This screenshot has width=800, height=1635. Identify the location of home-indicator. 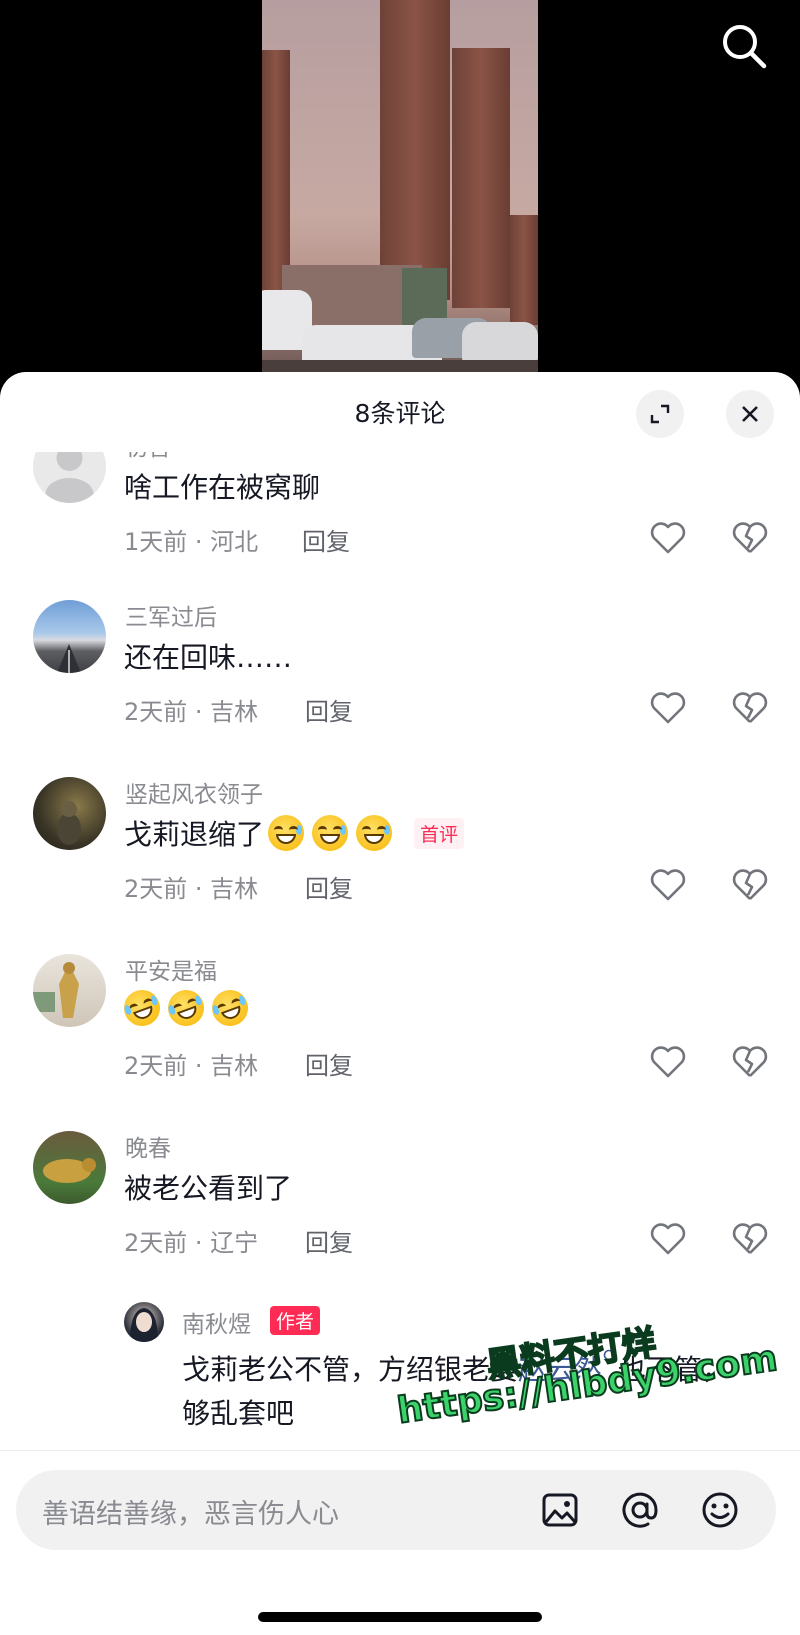
(400, 1617).